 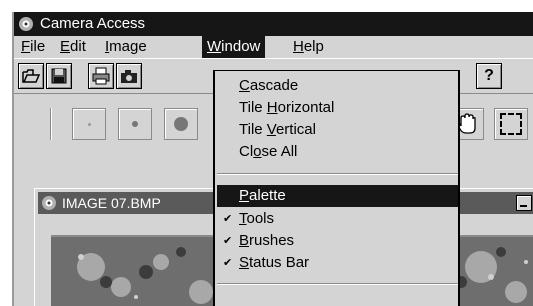 What do you see at coordinates (306, 107) in the screenshot?
I see `tile-horizontal-post: orizontal` at bounding box center [306, 107].